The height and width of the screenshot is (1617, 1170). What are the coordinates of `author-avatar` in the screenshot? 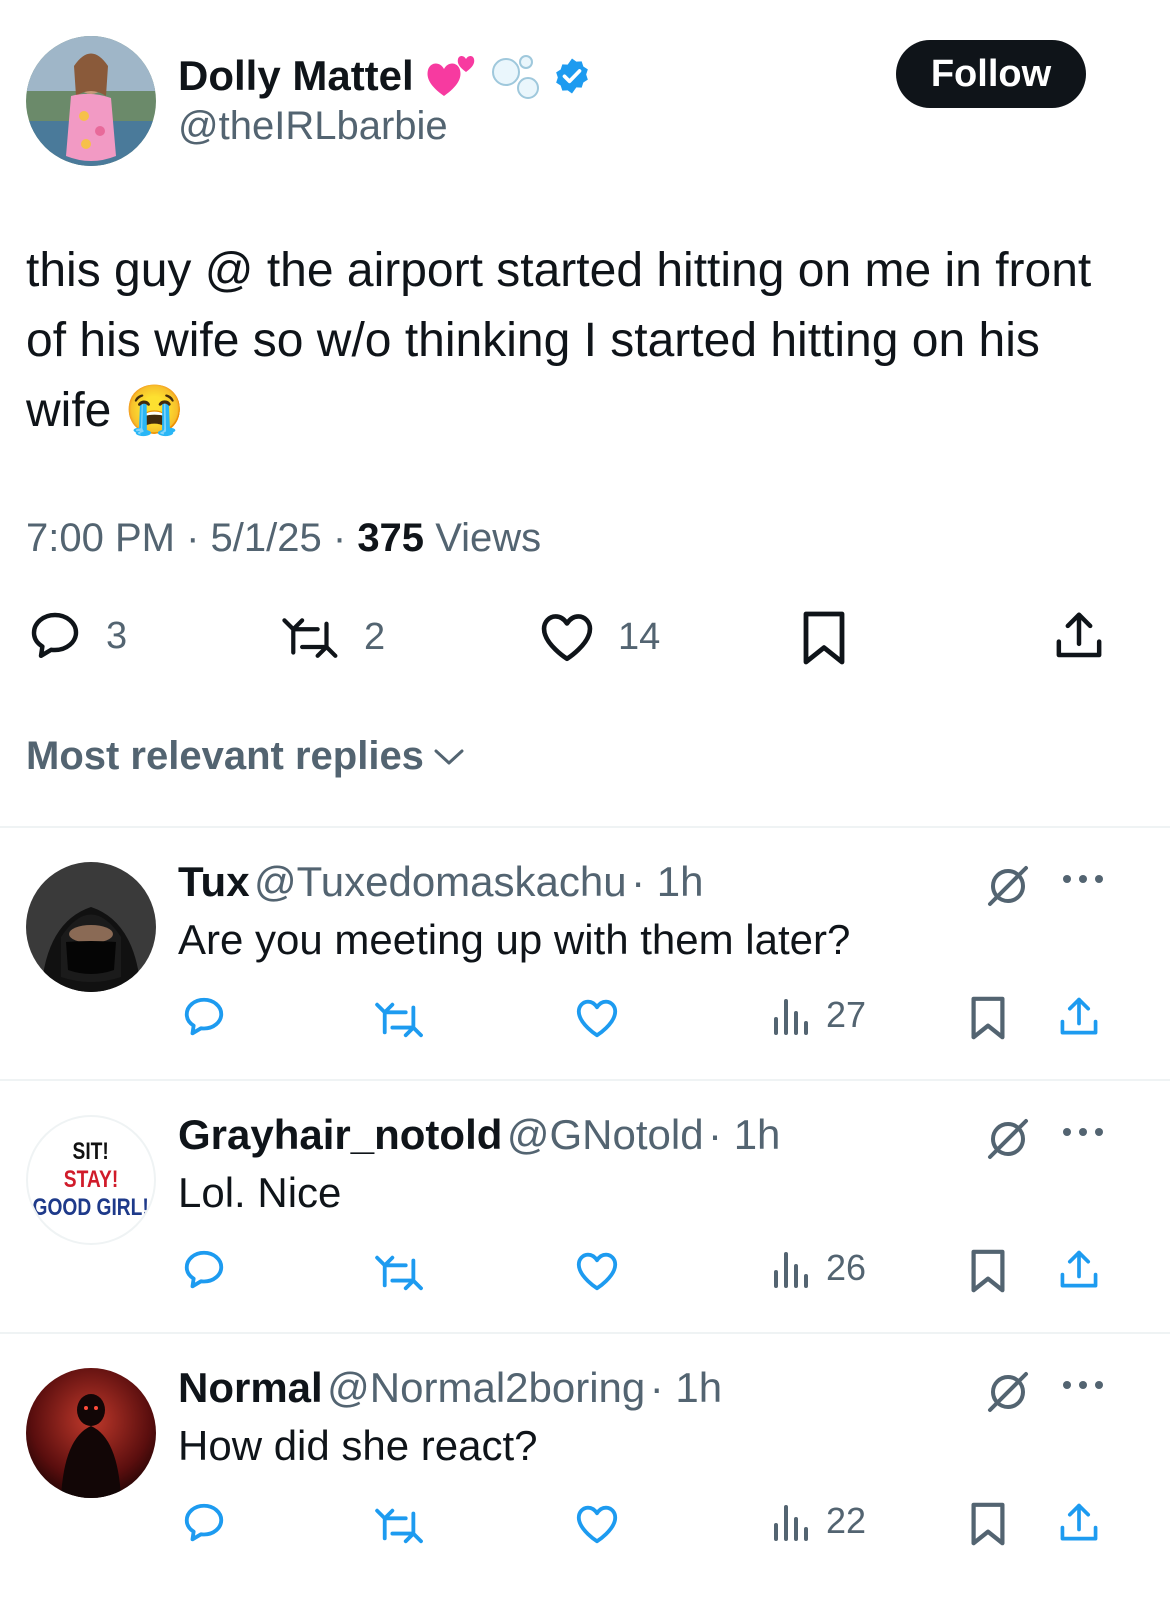 It's located at (91, 101).